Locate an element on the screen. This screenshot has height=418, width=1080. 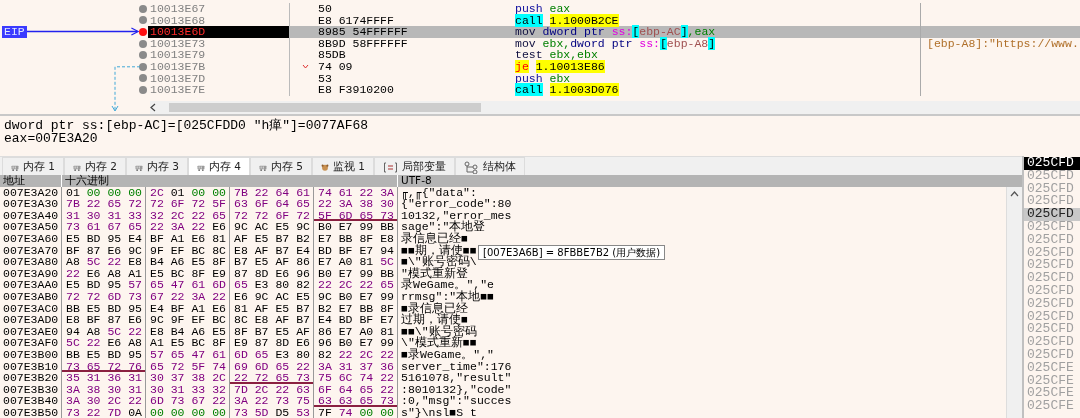
address-cell: 007E3A70 is located at coordinates (31, 250).